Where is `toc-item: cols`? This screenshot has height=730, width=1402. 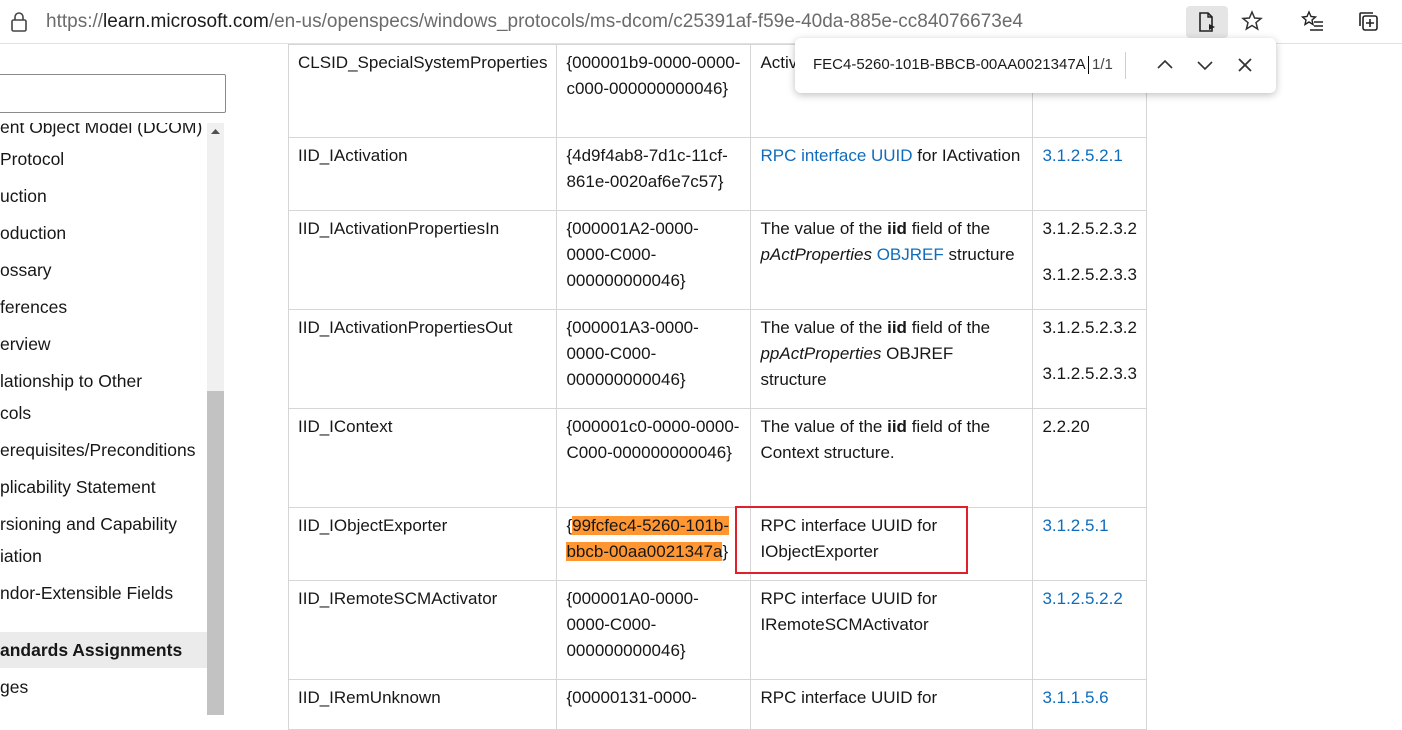 toc-item: cols is located at coordinates (15, 413).